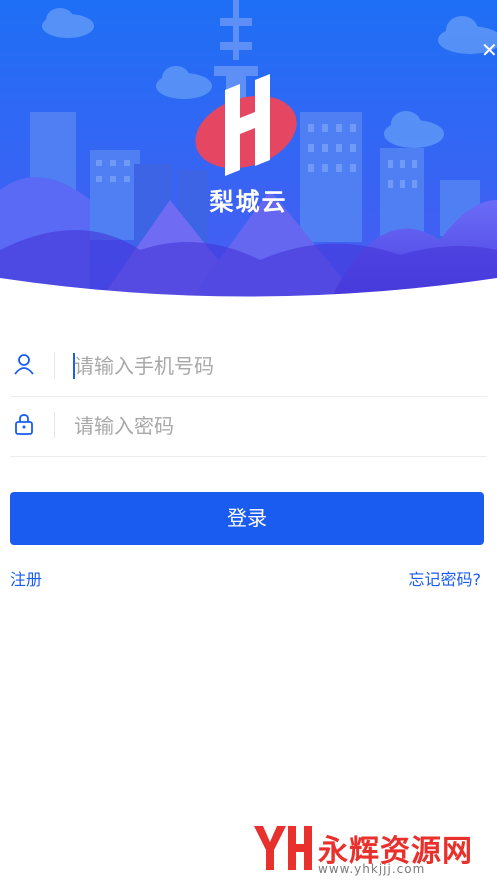 The height and width of the screenshot is (883, 497). I want to click on lock-icon, so click(24, 424).